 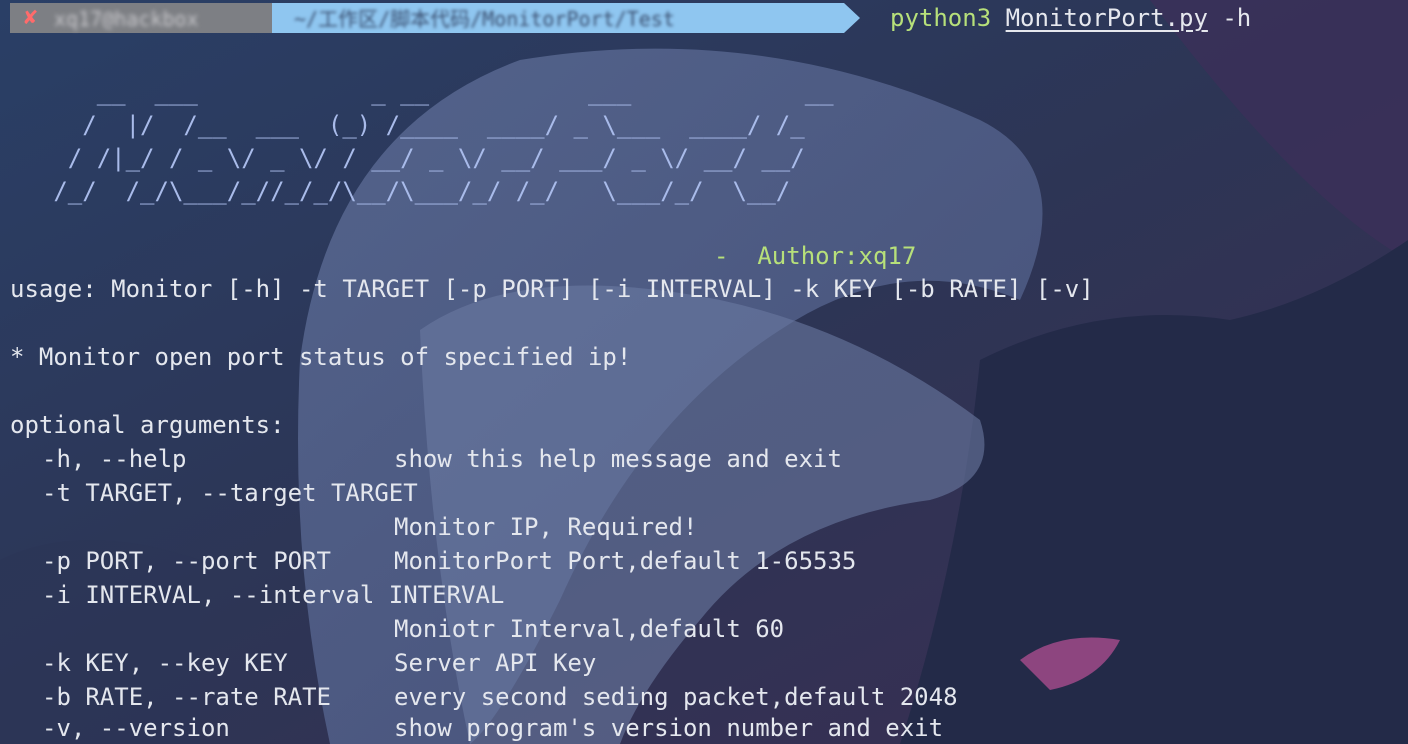 I want to click on cross-icon: ✘, so click(x=31, y=17).